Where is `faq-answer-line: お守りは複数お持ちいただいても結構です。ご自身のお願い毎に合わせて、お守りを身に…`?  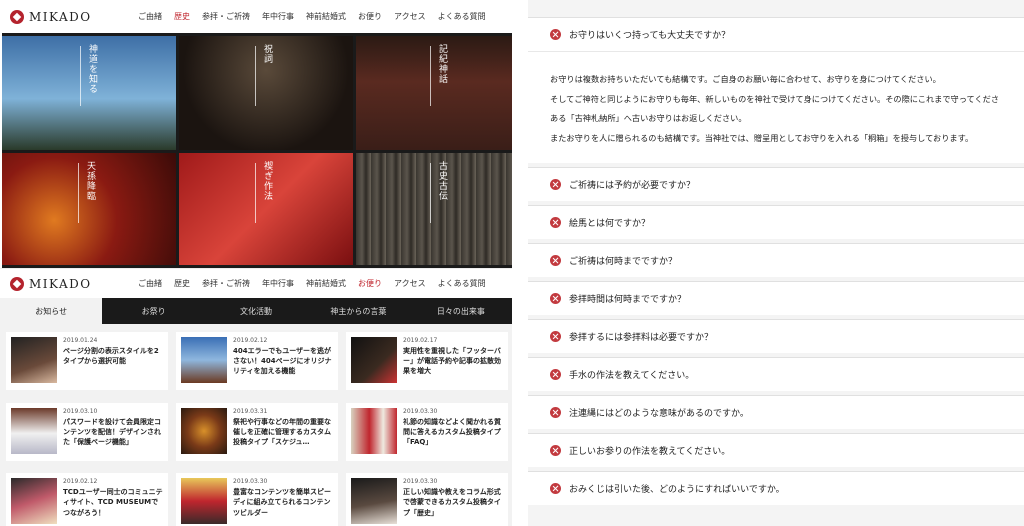 faq-answer-line: お守りは複数お持ちいただいても結構です。ご自身のお願い毎に合わせて、お守りを身に… is located at coordinates (745, 79).